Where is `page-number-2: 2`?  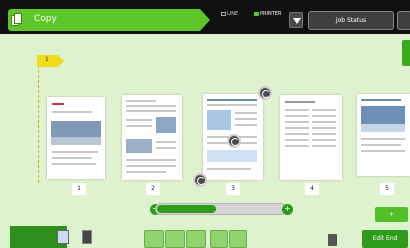
page-number-2: 2 is located at coordinates (153, 189).